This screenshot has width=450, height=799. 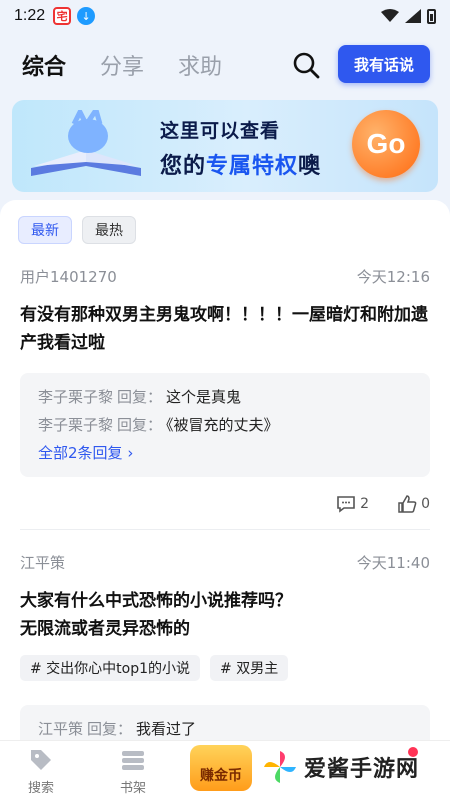 What do you see at coordinates (41, 760) in the screenshot?
I see `tag-icon` at bounding box center [41, 760].